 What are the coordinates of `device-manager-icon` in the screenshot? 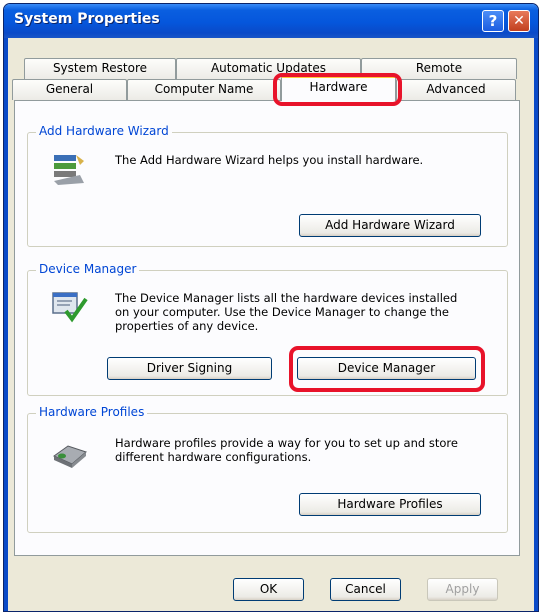 It's located at (70, 307).